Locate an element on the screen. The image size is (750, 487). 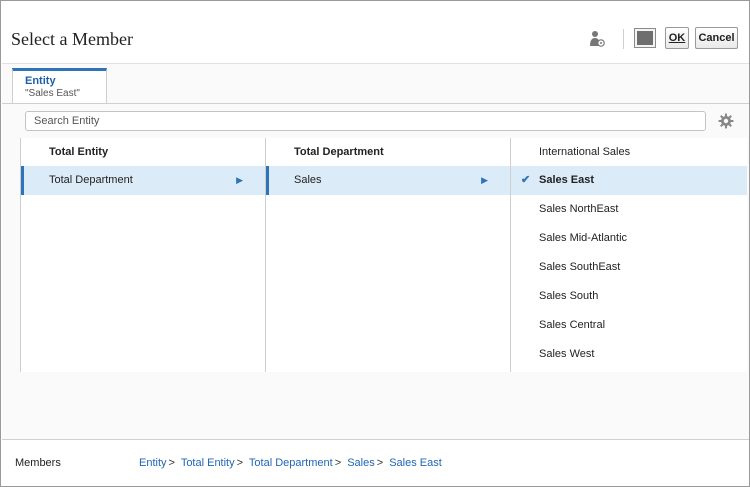
list-item-label: Sales East is located at coordinates (567, 180).